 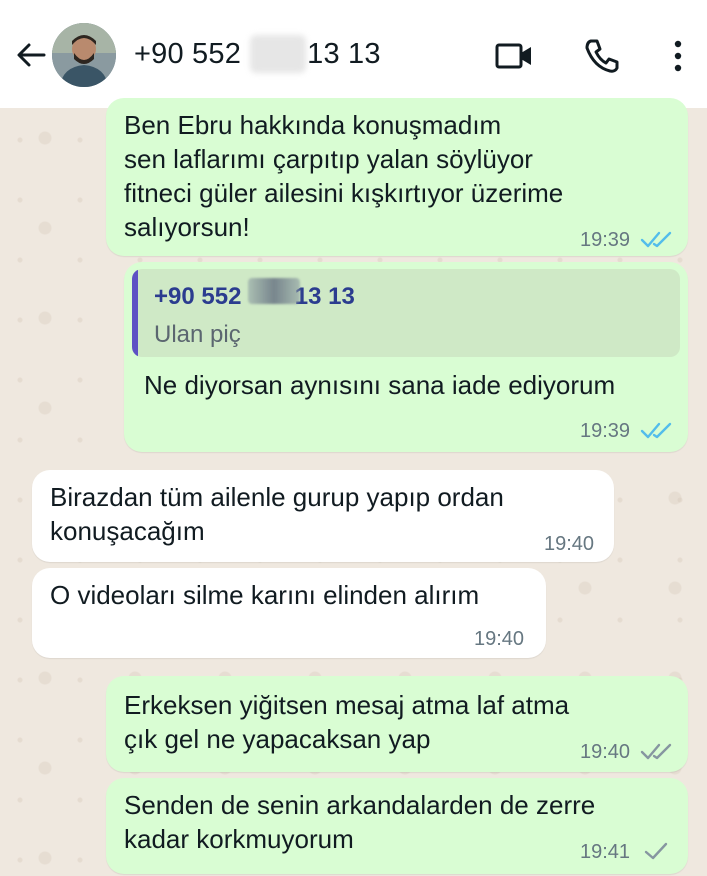 What do you see at coordinates (605, 852) in the screenshot?
I see `message-time: 19:41` at bounding box center [605, 852].